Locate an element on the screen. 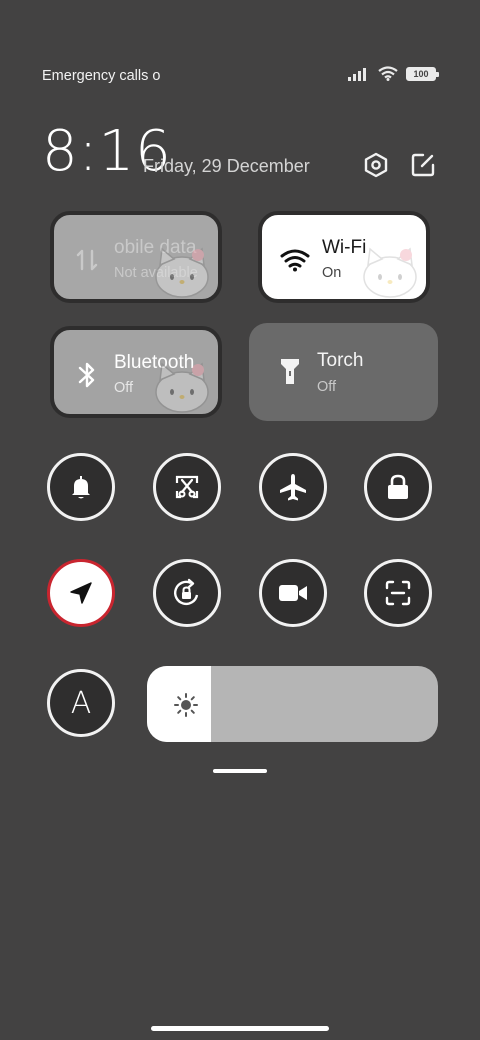 This screenshot has height=1040, width=480. toggle-lock-screen is located at coordinates (398, 487).